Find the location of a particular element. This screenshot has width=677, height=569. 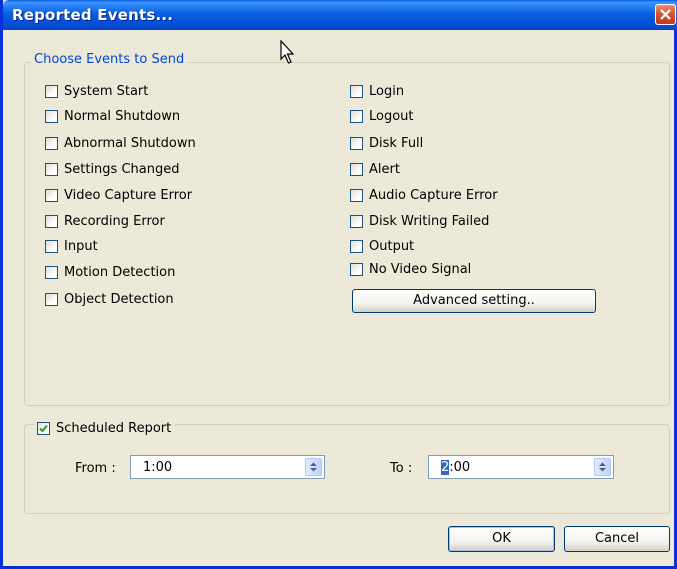

to-spin-arrows is located at coordinates (602, 467).